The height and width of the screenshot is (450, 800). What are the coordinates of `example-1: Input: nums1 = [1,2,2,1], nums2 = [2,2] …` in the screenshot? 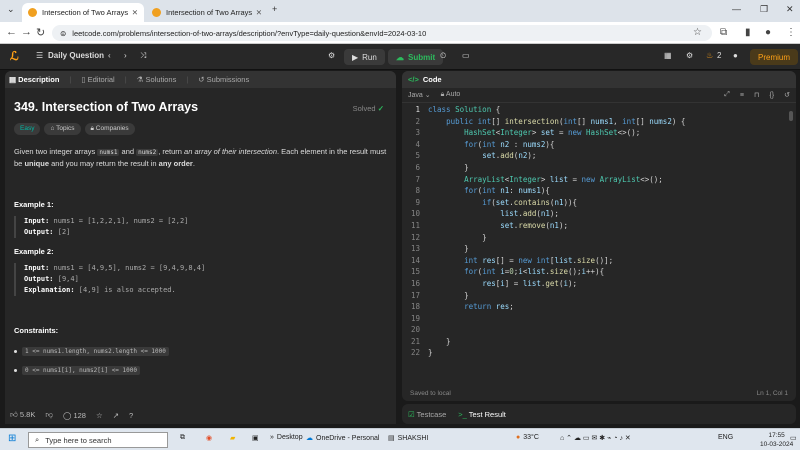 It's located at (200, 227).